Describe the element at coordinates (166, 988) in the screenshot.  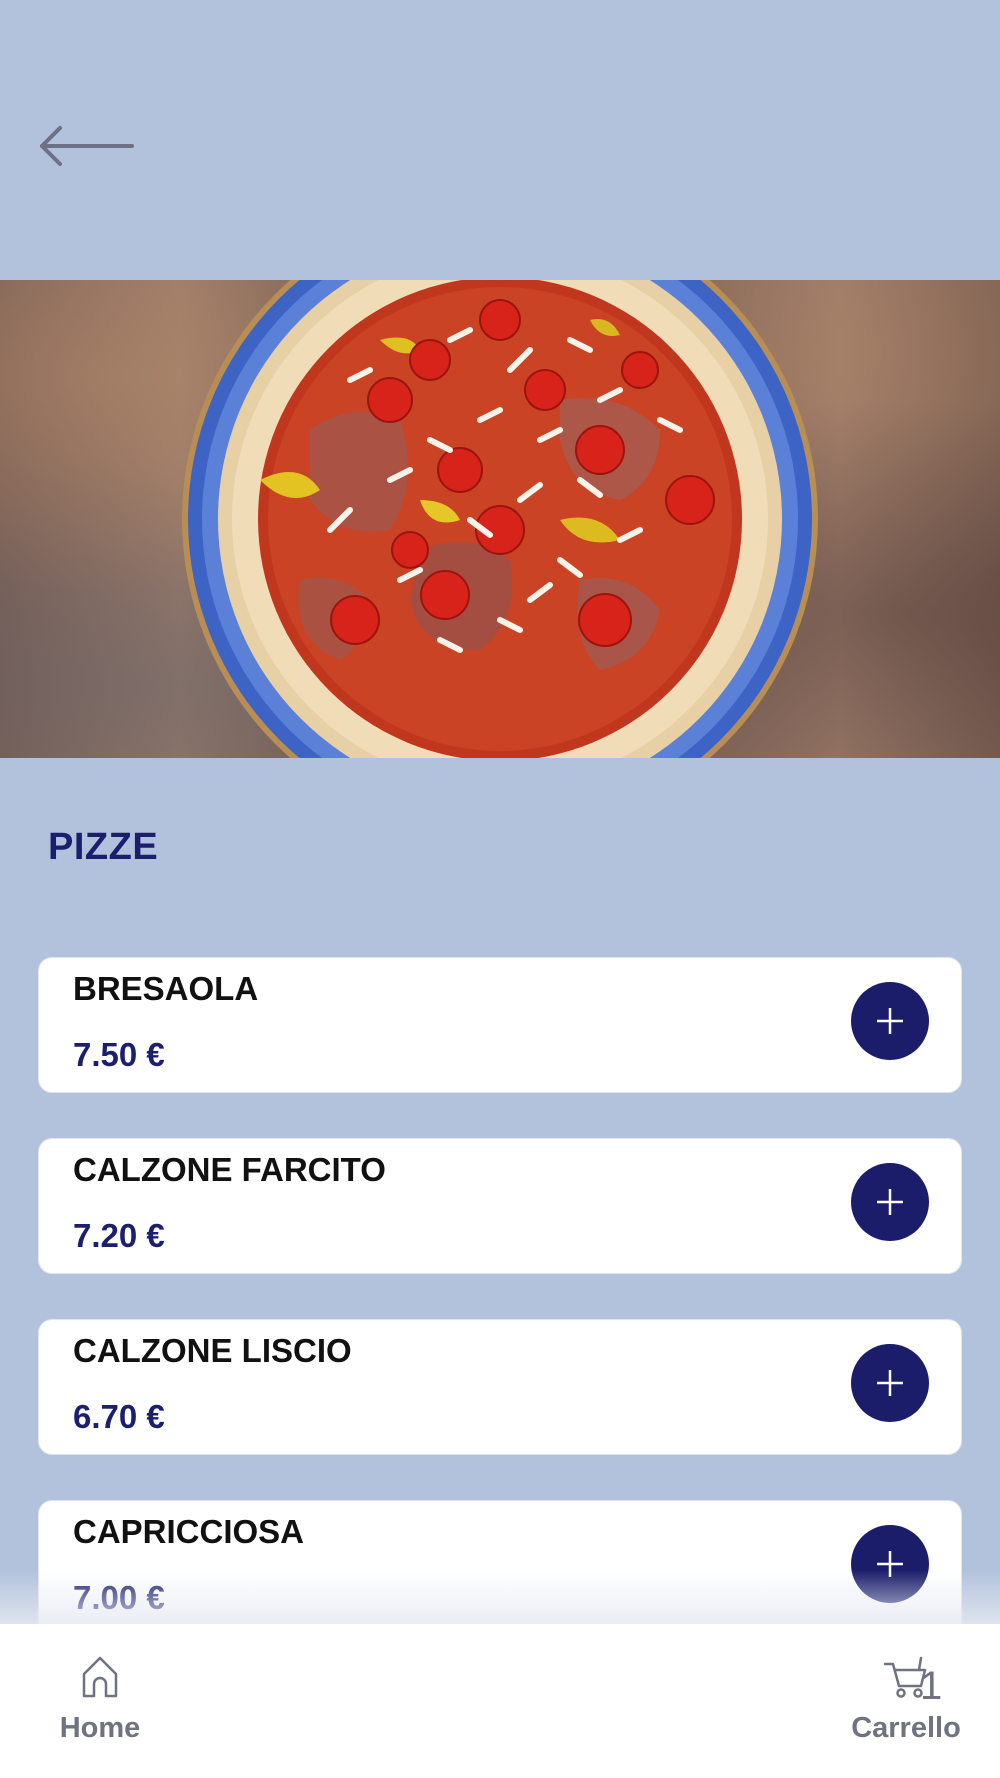
I see `product-name: BRESAOLA` at that location.